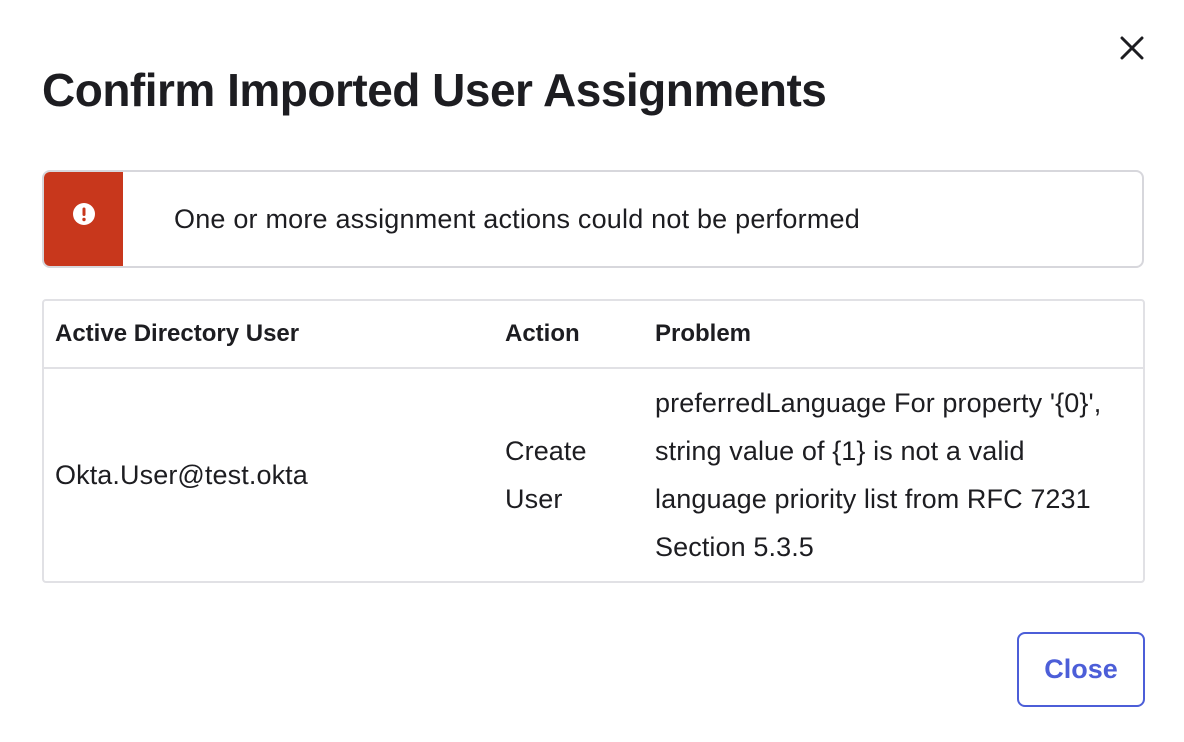  I want to click on column-header-action: Action, so click(569, 335).